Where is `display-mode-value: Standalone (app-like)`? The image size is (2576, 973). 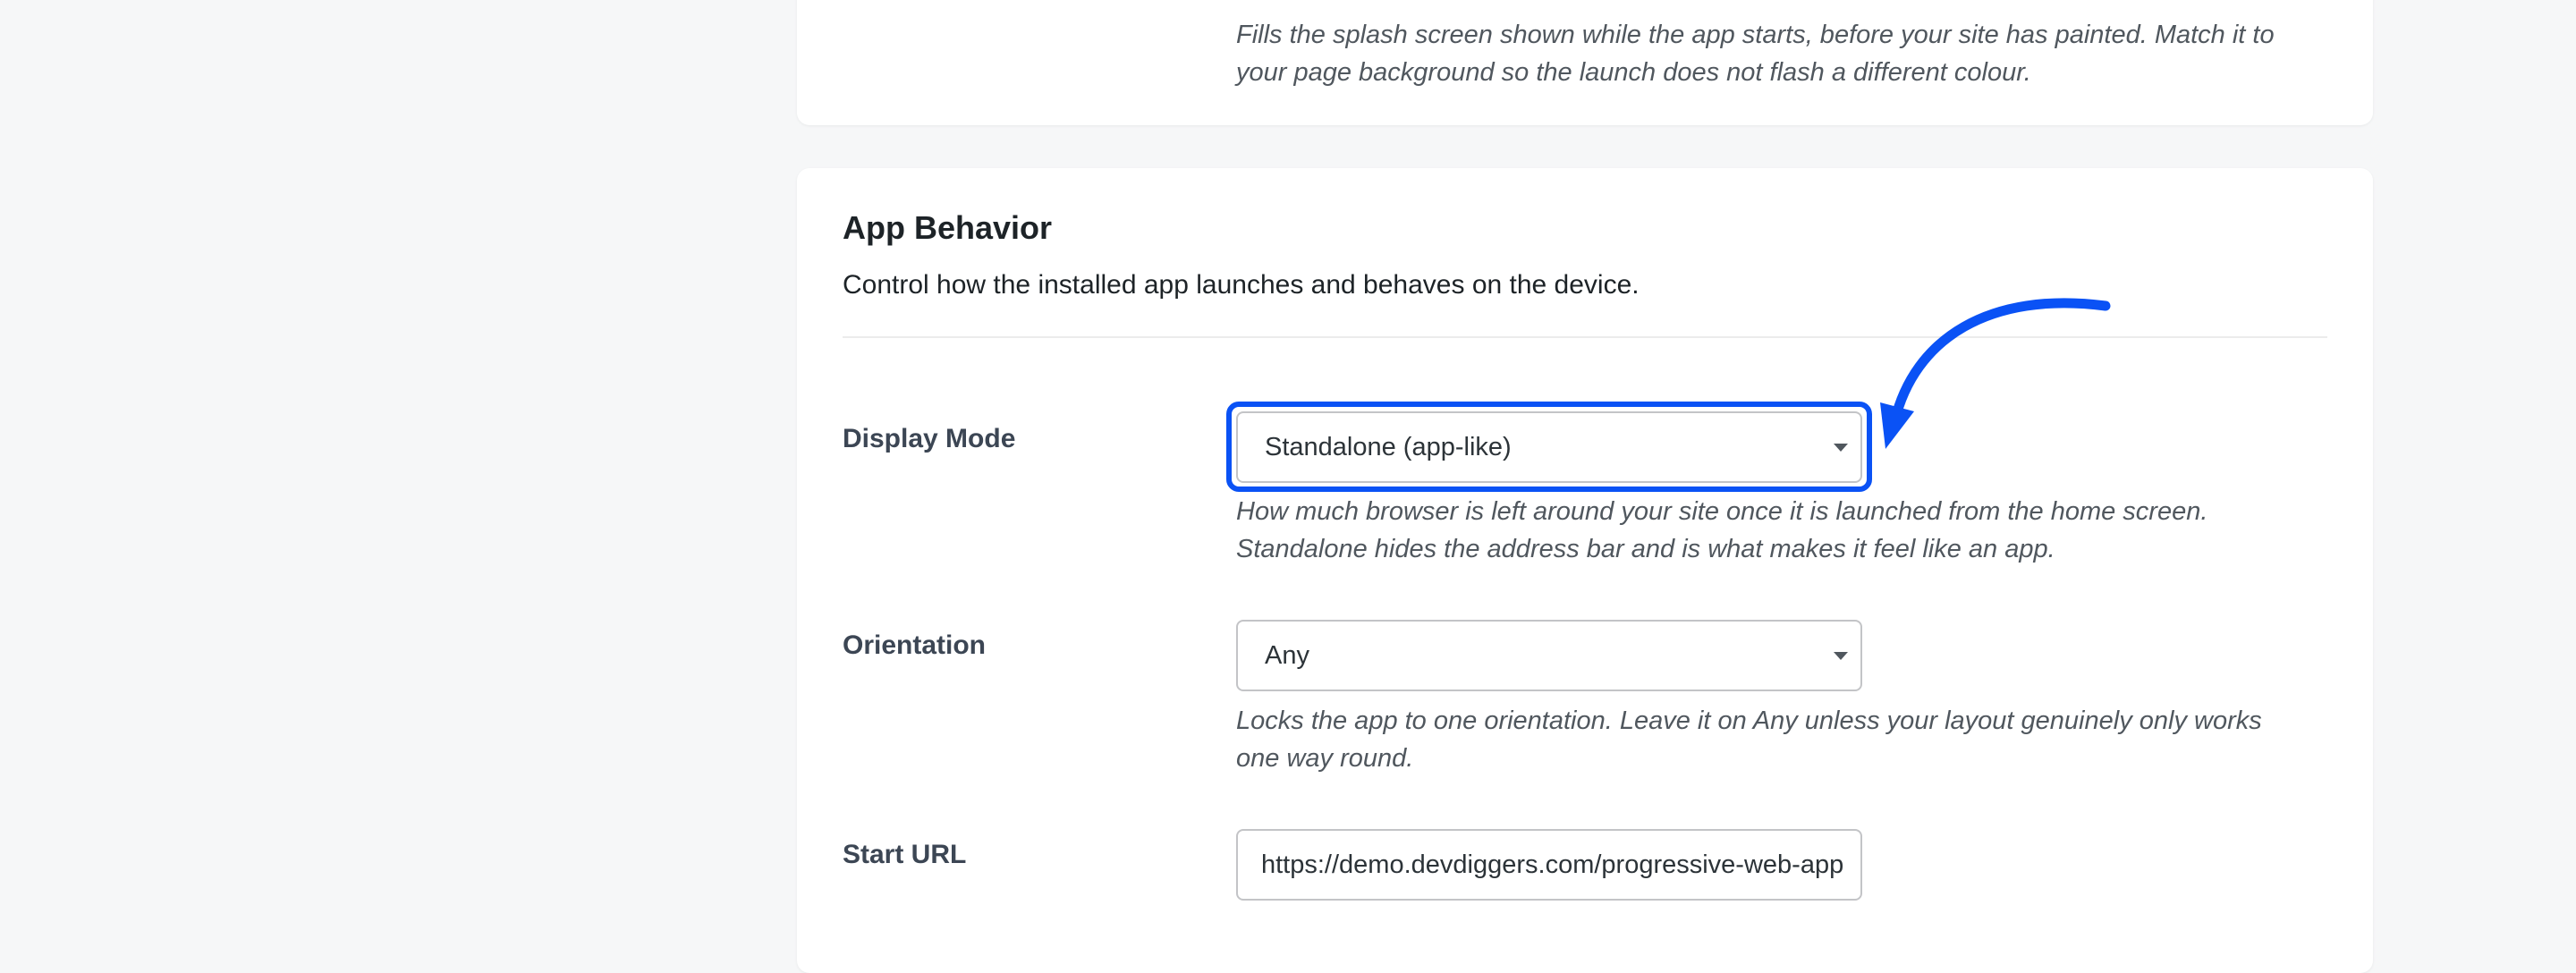 display-mode-value: Standalone (app-like) is located at coordinates (1388, 446).